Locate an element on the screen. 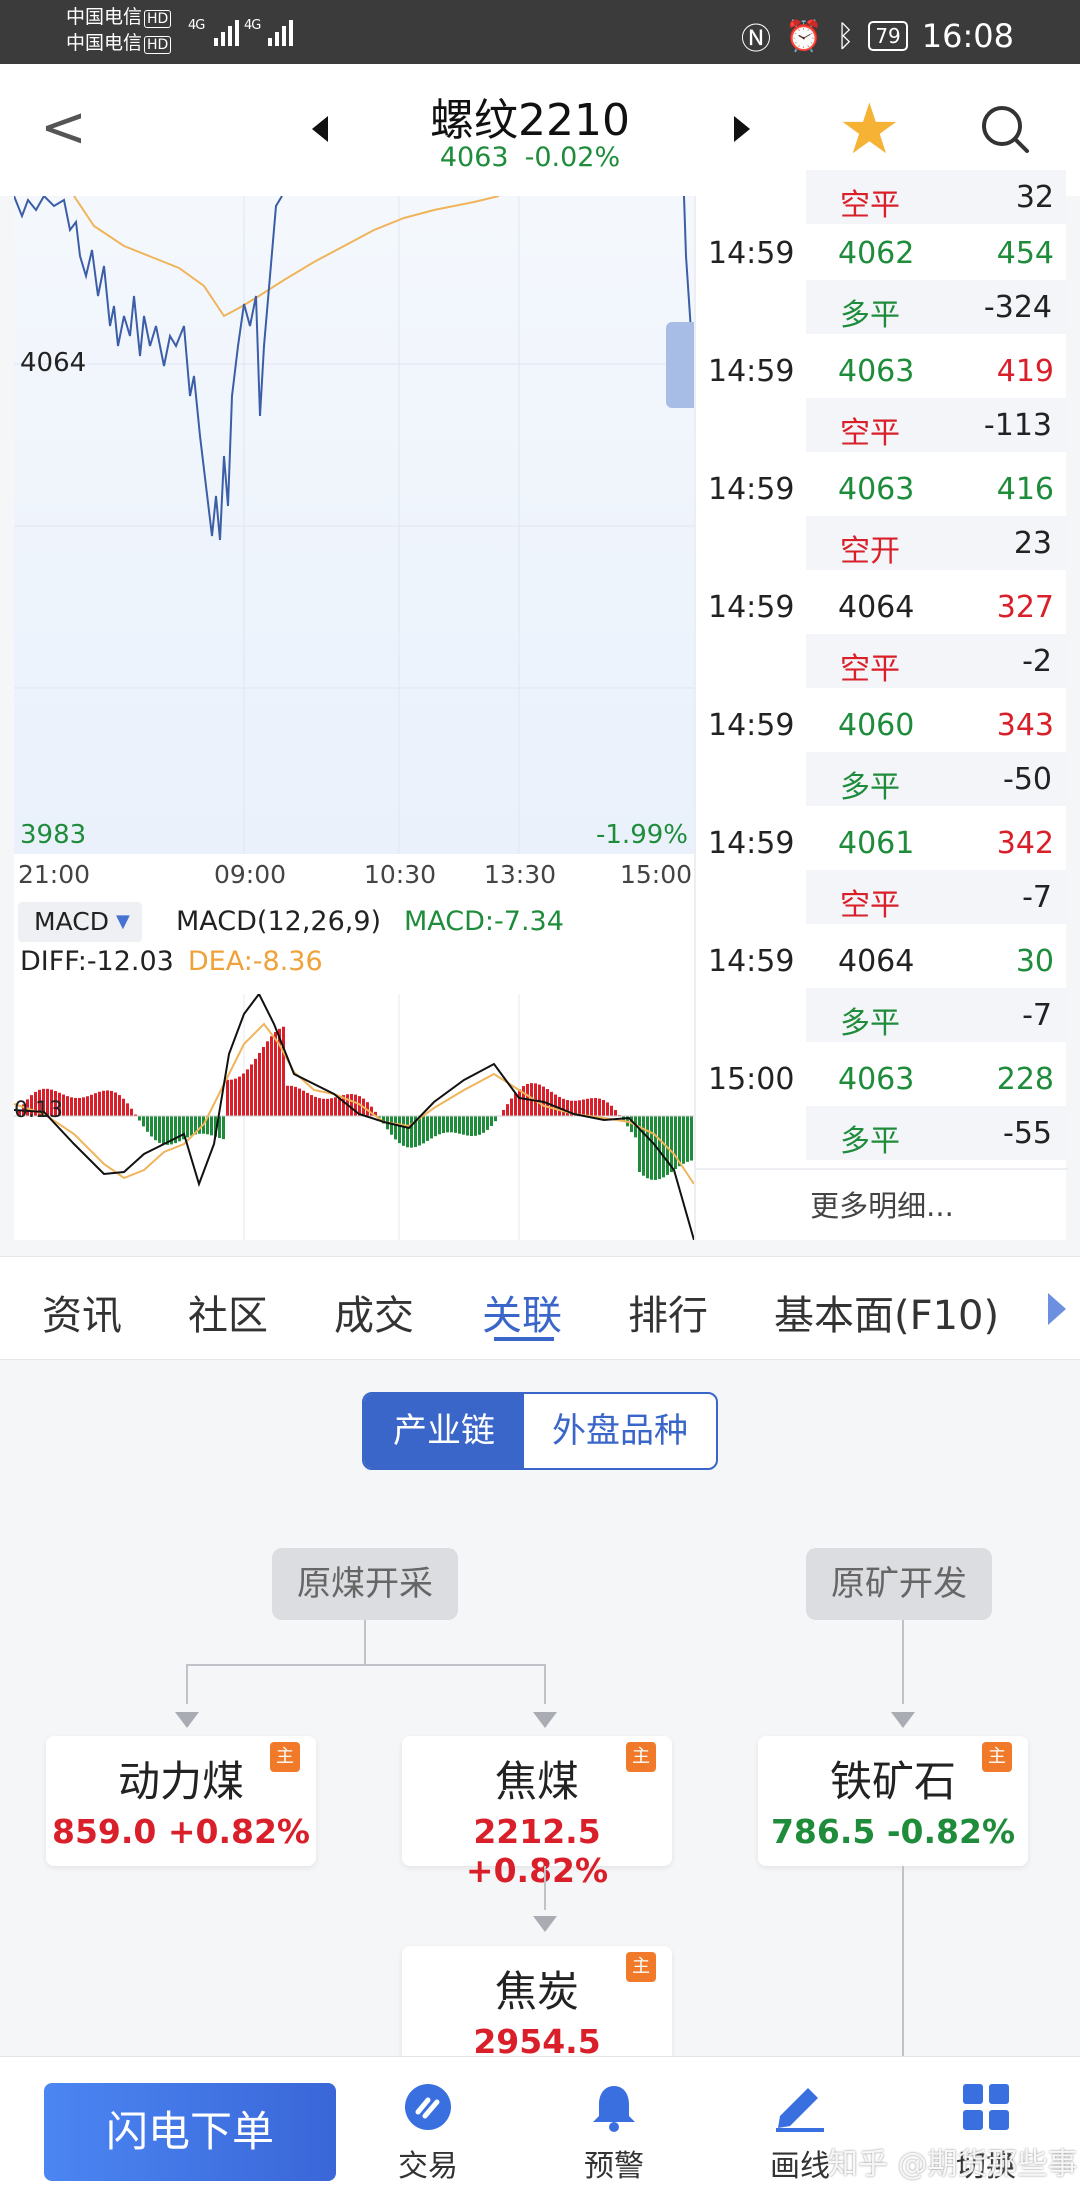 This screenshot has width=1080, height=2204. dea-value: DEA:-8.36 is located at coordinates (255, 961).